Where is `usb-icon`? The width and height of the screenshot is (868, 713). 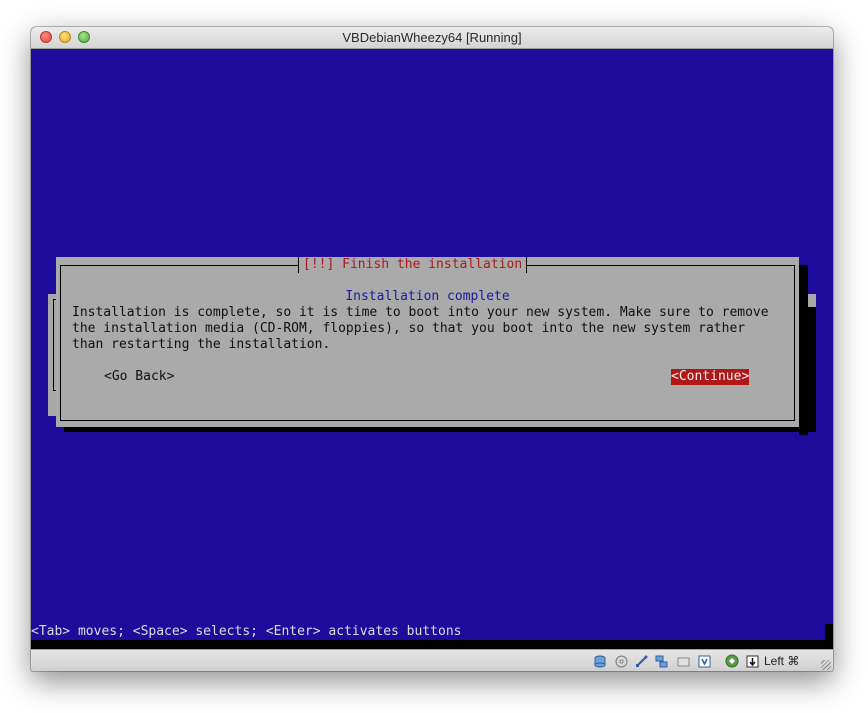
usb-icon is located at coordinates (641, 661).